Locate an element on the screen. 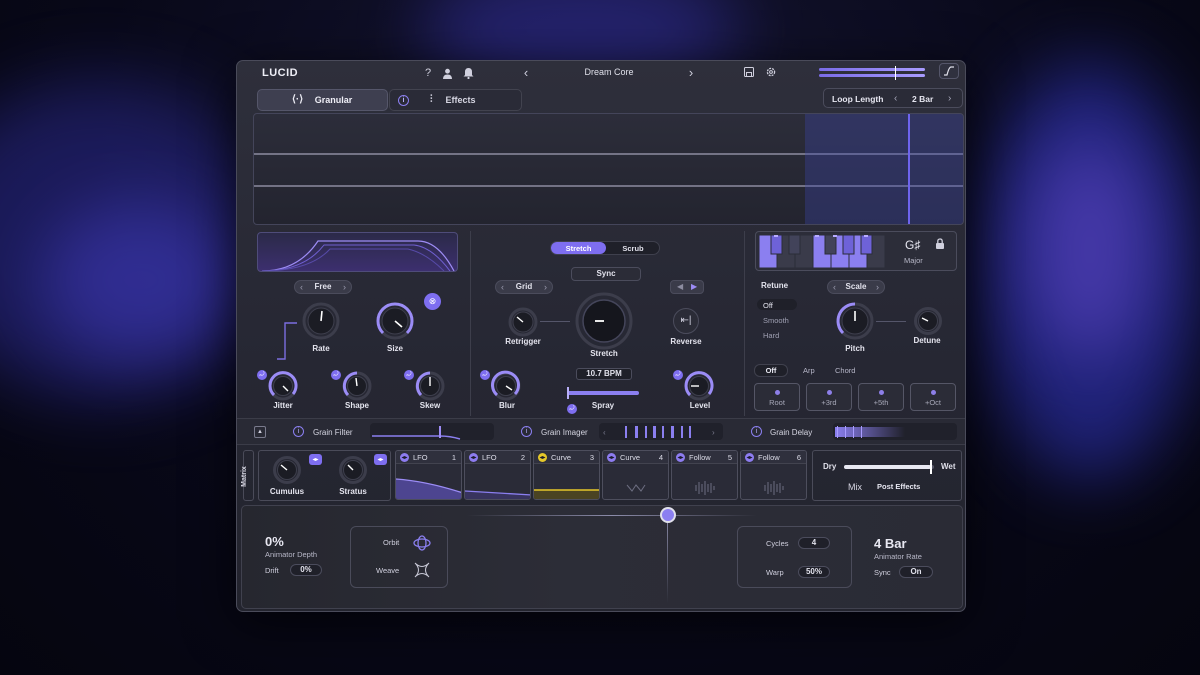 Image resolution: width=1200 pixels, height=675 pixels. retune-option-smooth: Smooth is located at coordinates (776, 321).